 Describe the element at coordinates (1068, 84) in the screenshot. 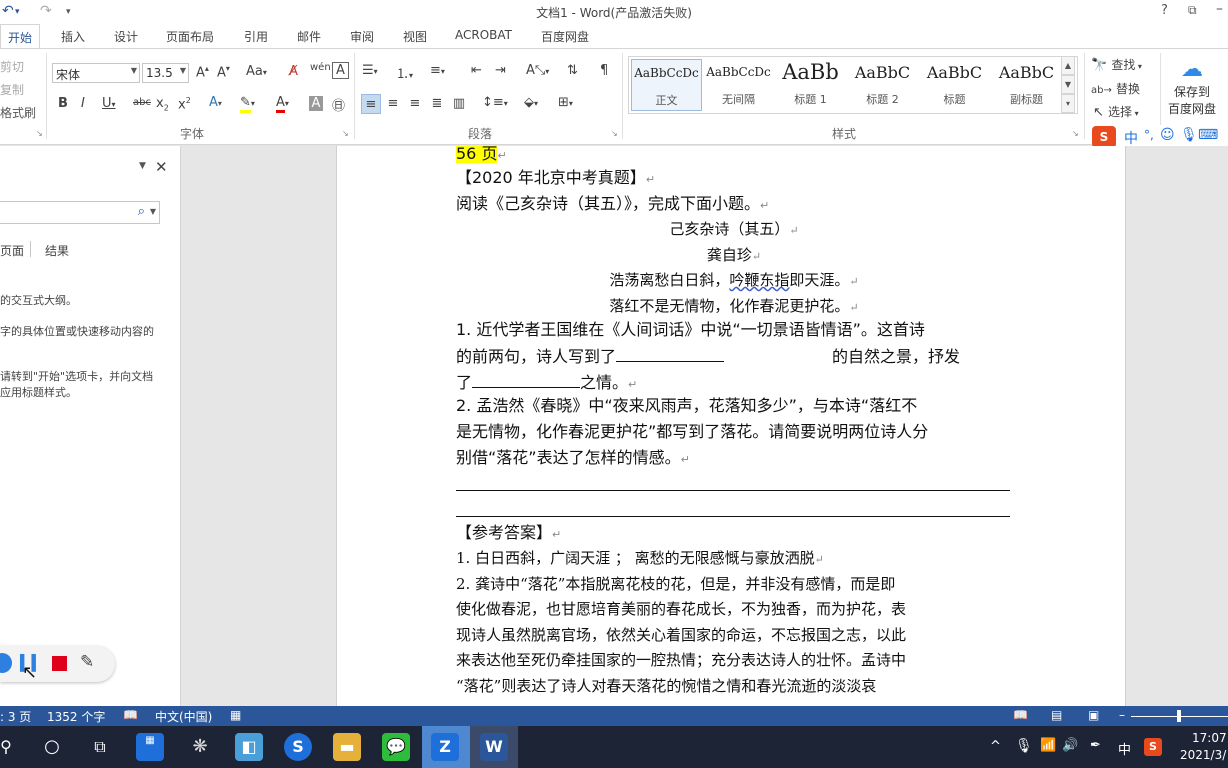

I see `gallery-scroll-down: ▼` at that location.